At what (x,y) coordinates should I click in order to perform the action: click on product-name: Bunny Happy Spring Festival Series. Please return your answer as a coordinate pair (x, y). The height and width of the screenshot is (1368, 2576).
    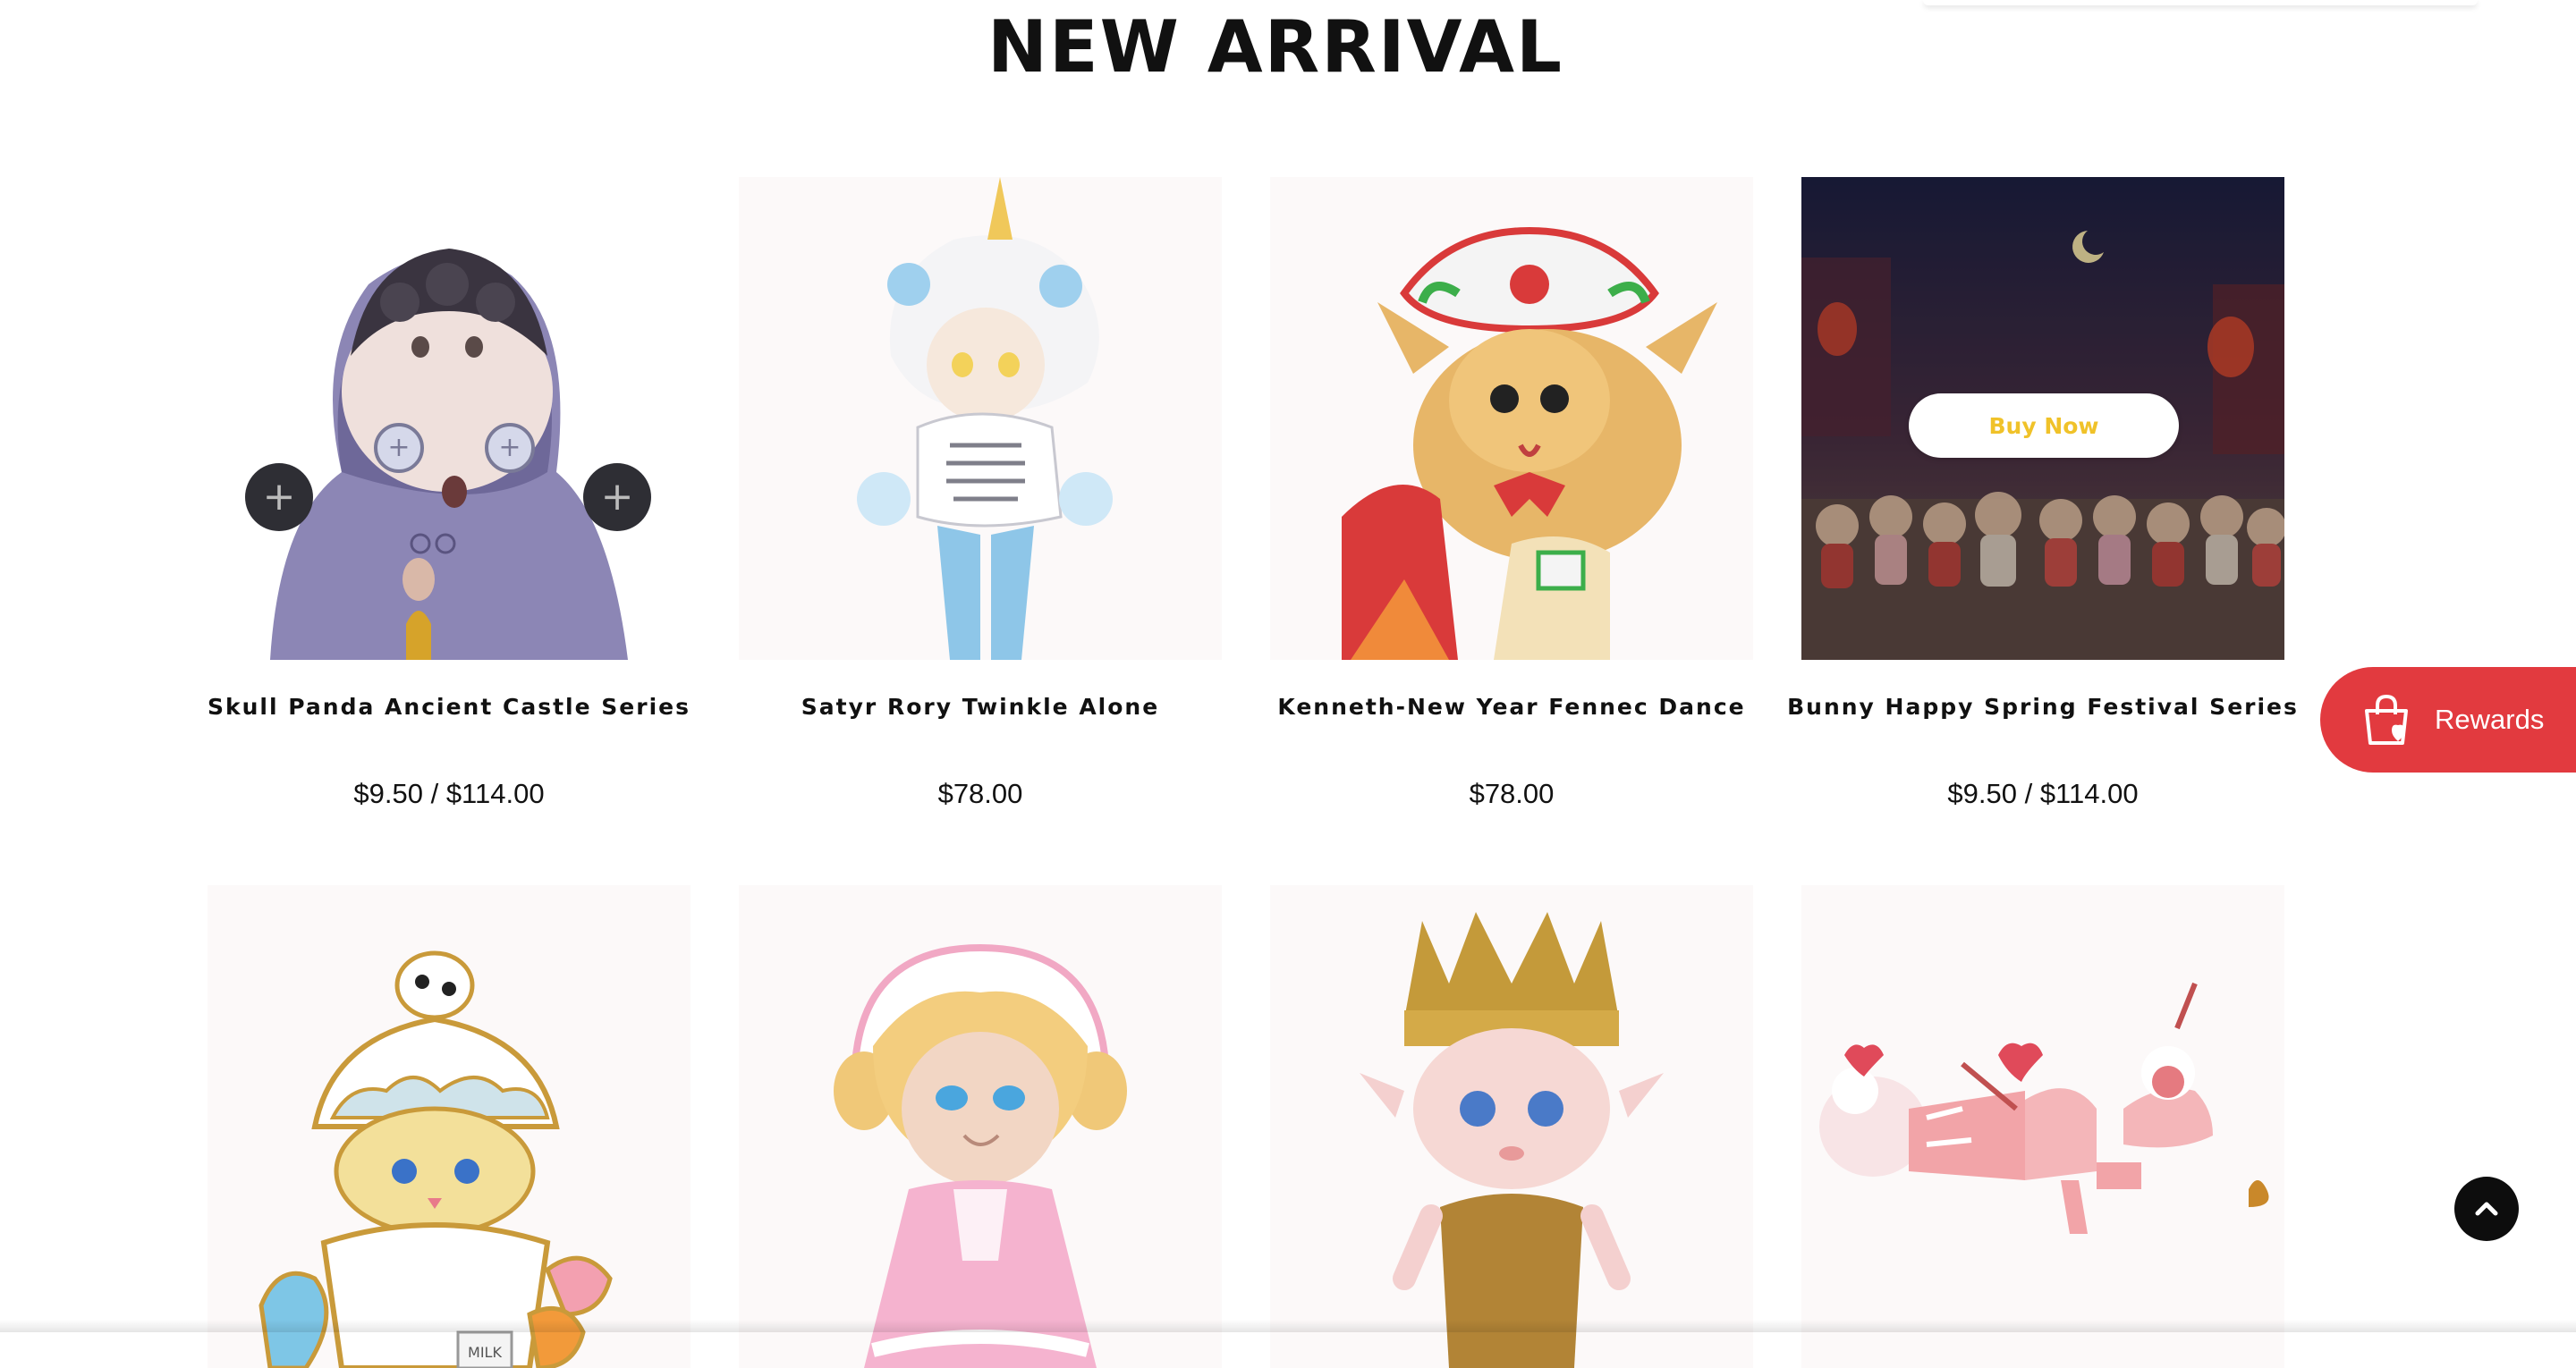
    Looking at the image, I should click on (2043, 707).